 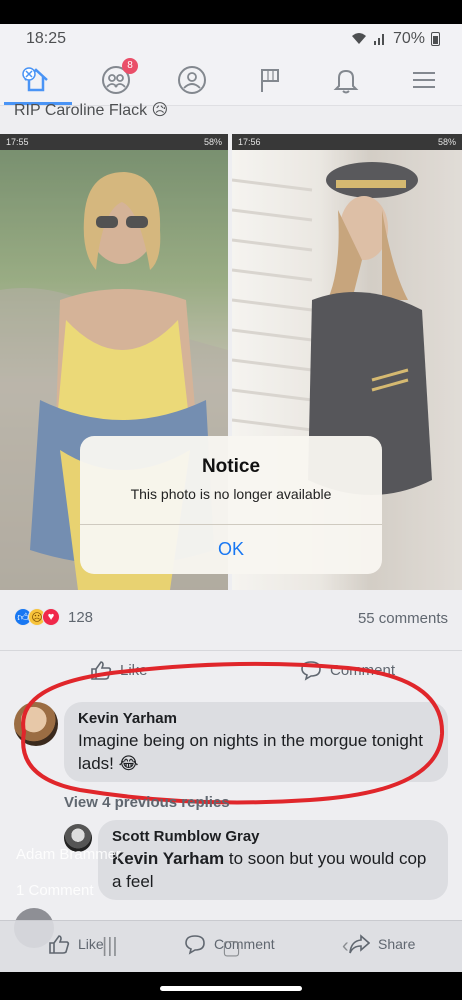 What do you see at coordinates (119, 670) in the screenshot?
I see `like-action-button: Like` at bounding box center [119, 670].